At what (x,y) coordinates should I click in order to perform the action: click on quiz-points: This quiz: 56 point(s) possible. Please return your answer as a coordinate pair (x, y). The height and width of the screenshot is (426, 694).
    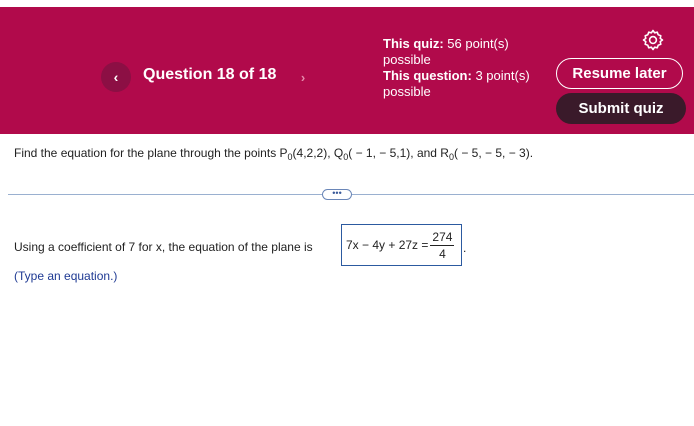
    Looking at the image, I should click on (446, 51).